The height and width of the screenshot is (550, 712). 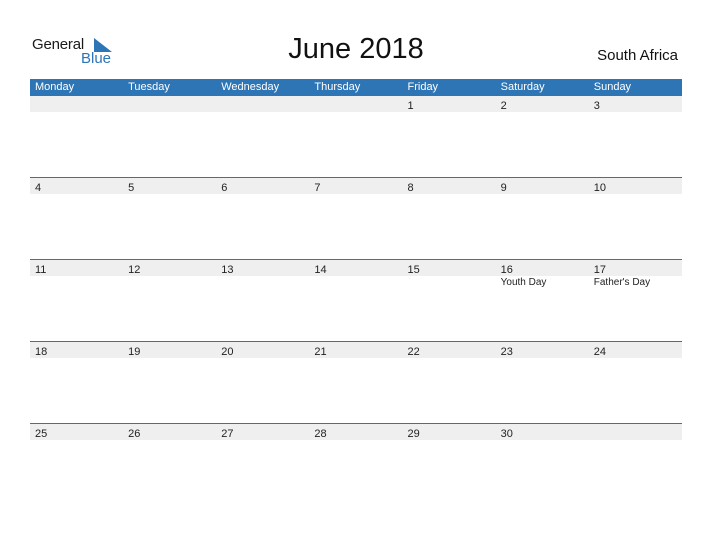 What do you see at coordinates (542, 268) in the screenshot?
I see `day-cell: 16` at bounding box center [542, 268].